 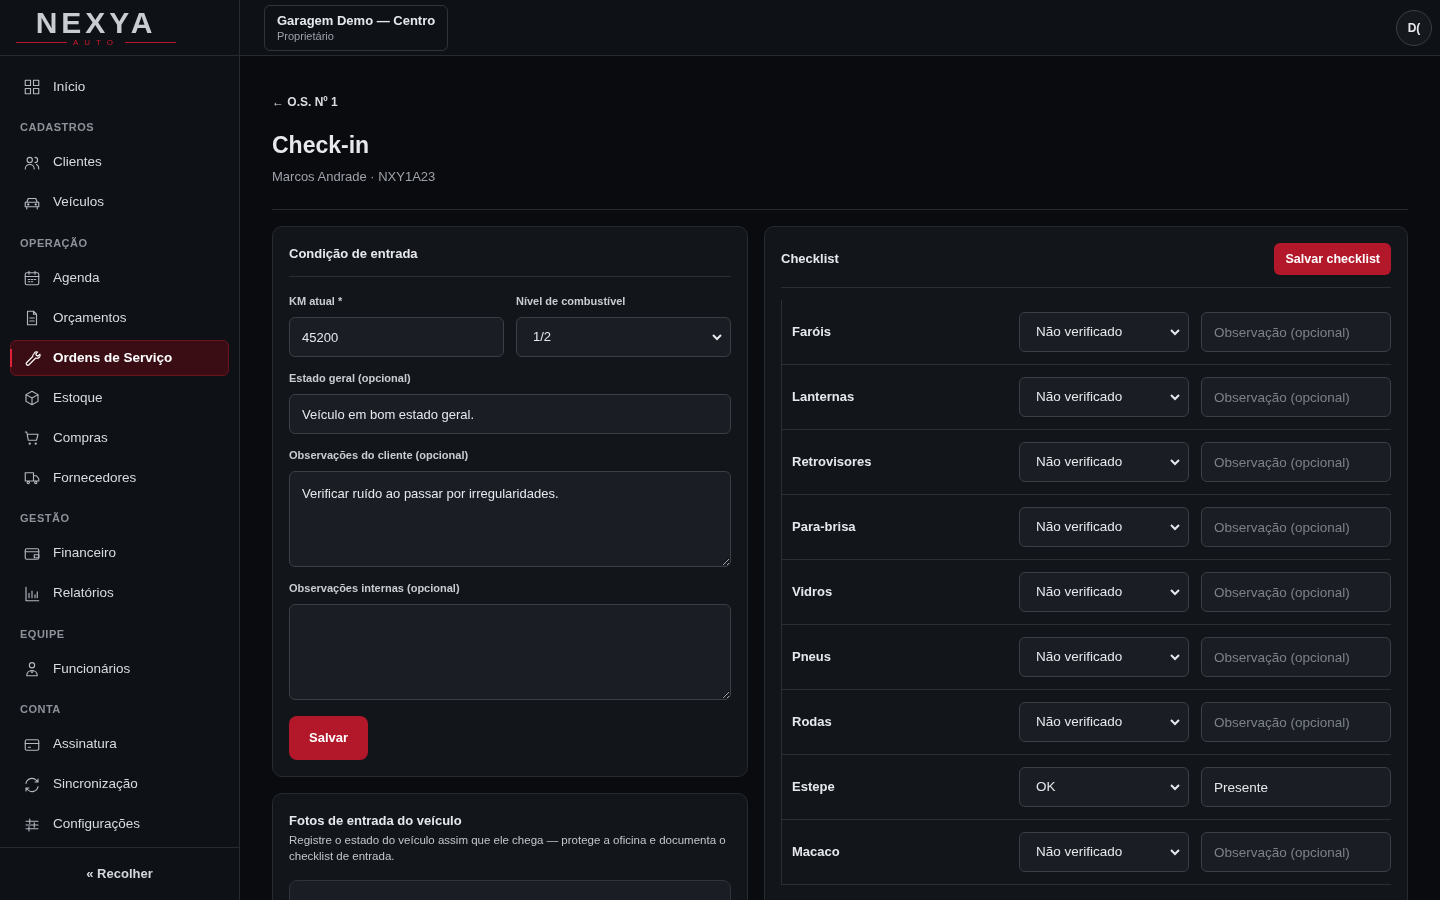 What do you see at coordinates (812, 657) in the screenshot?
I see `checklist-item-label: Pneus` at bounding box center [812, 657].